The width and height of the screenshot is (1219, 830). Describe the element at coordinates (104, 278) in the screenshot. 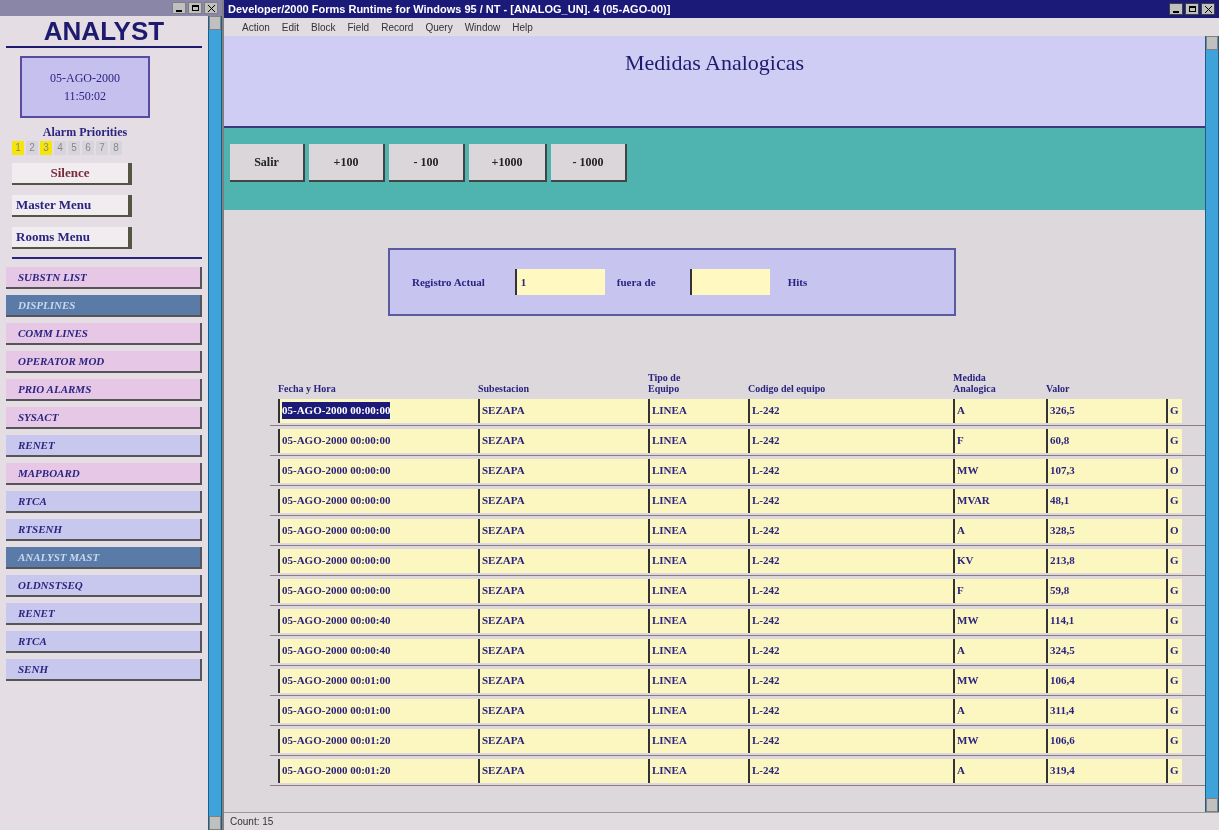

I see `display-item: SUBSTN LIST` at that location.